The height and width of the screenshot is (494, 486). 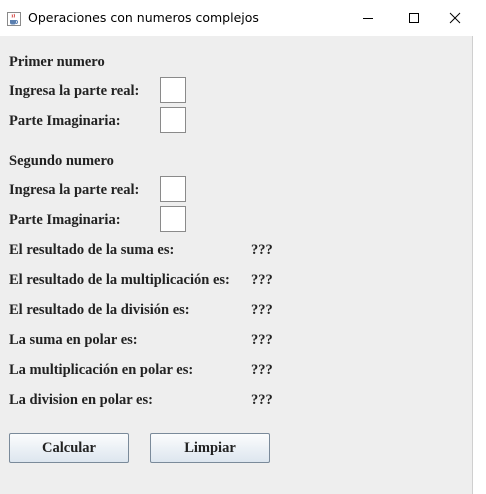 What do you see at coordinates (69, 448) in the screenshot?
I see `calculate-button: Calcular` at bounding box center [69, 448].